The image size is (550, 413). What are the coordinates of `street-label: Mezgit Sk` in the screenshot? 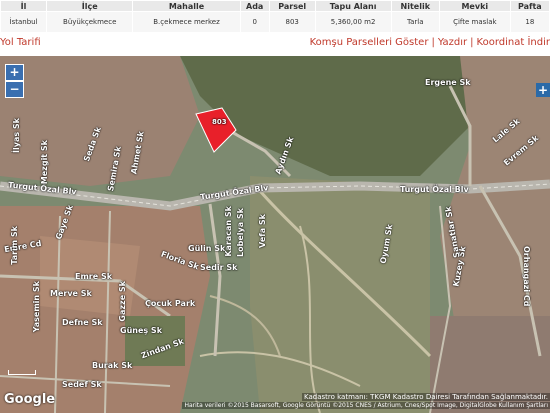 It's located at (44, 162).